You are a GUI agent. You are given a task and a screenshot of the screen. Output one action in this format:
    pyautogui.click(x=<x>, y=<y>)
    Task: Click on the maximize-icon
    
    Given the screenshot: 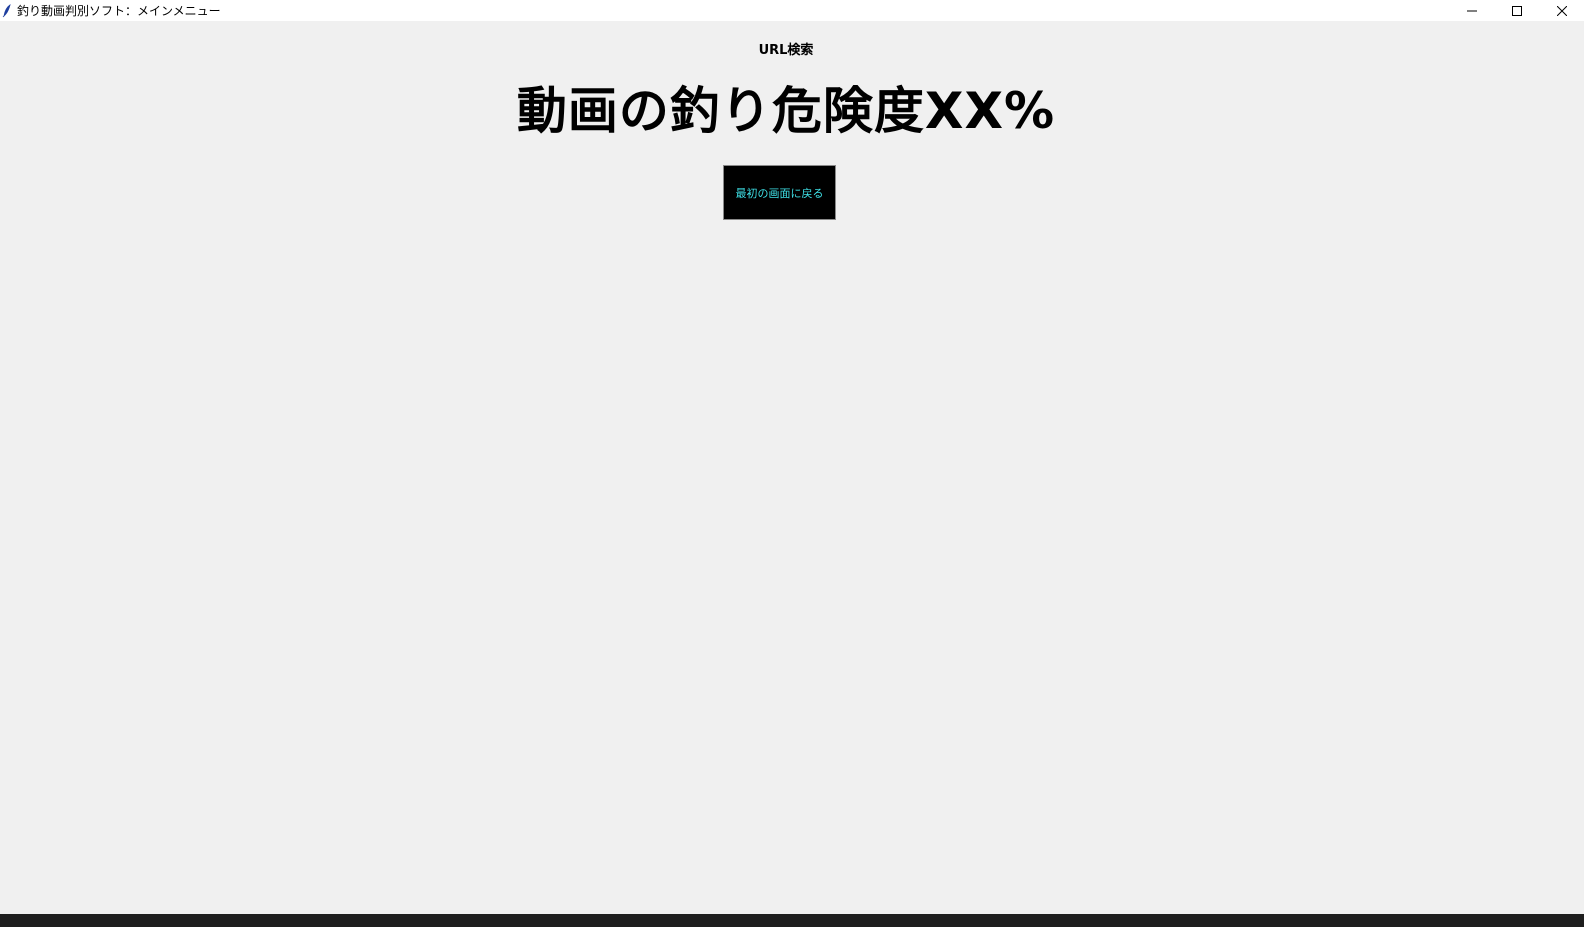 What is the action you would take?
    pyautogui.click(x=1516, y=10)
    